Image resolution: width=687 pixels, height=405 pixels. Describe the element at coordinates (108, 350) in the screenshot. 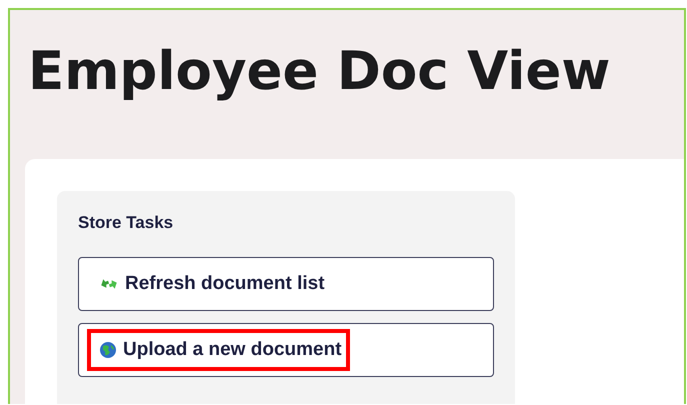

I see `globe-icon` at that location.